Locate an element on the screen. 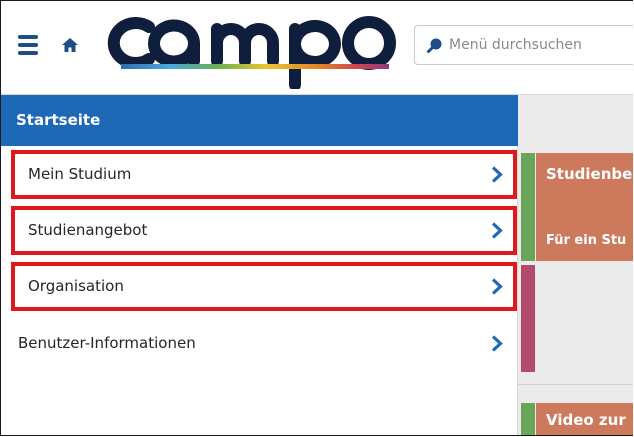  tile-subtitle: Für ein Stu is located at coordinates (586, 240).